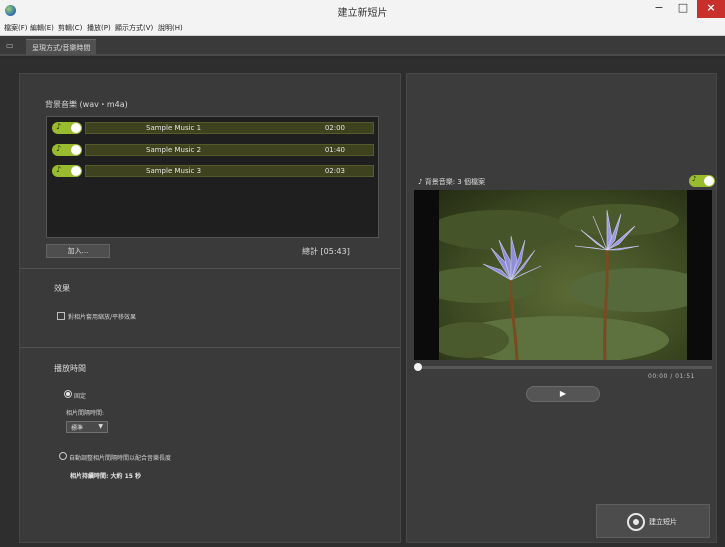 Image resolution: width=725 pixels, height=547 pixels. What do you see at coordinates (563, 367) in the screenshot?
I see `playback-progress` at bounding box center [563, 367].